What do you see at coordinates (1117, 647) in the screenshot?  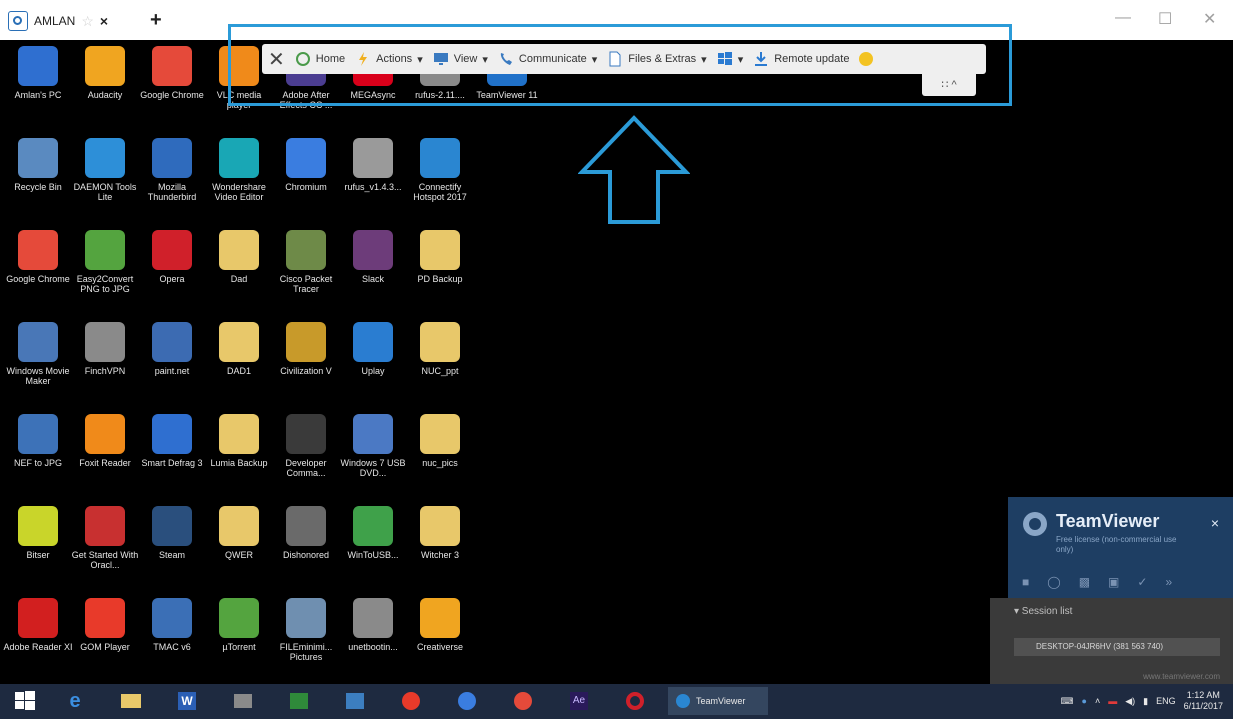 I see `session-item: DESKTOP-04JR6HV (381 563 740)` at bounding box center [1117, 647].